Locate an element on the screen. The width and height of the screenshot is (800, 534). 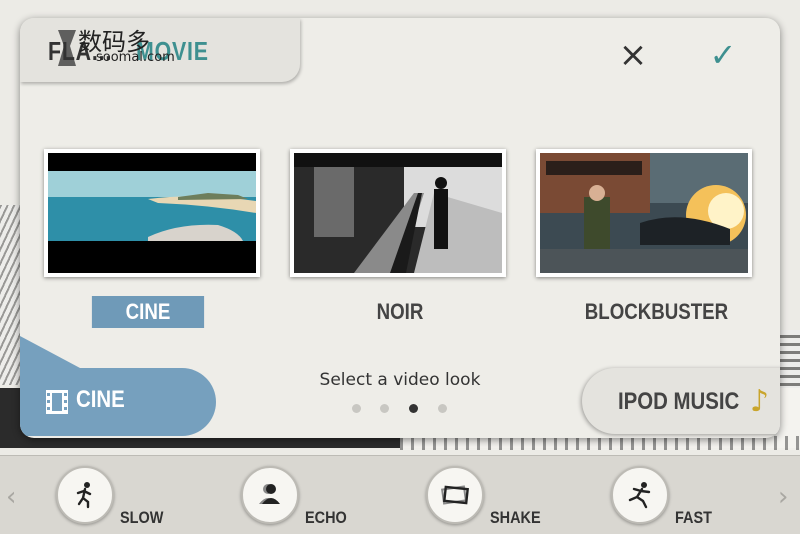
close-button: × is located at coordinates (633, 55).